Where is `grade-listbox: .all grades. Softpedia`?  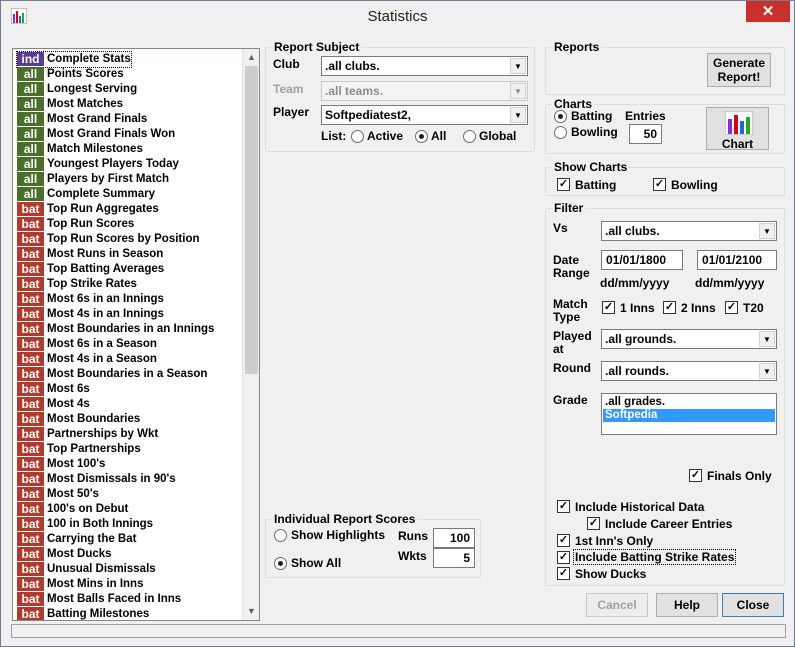 grade-listbox: .all grades. Softpedia is located at coordinates (689, 414).